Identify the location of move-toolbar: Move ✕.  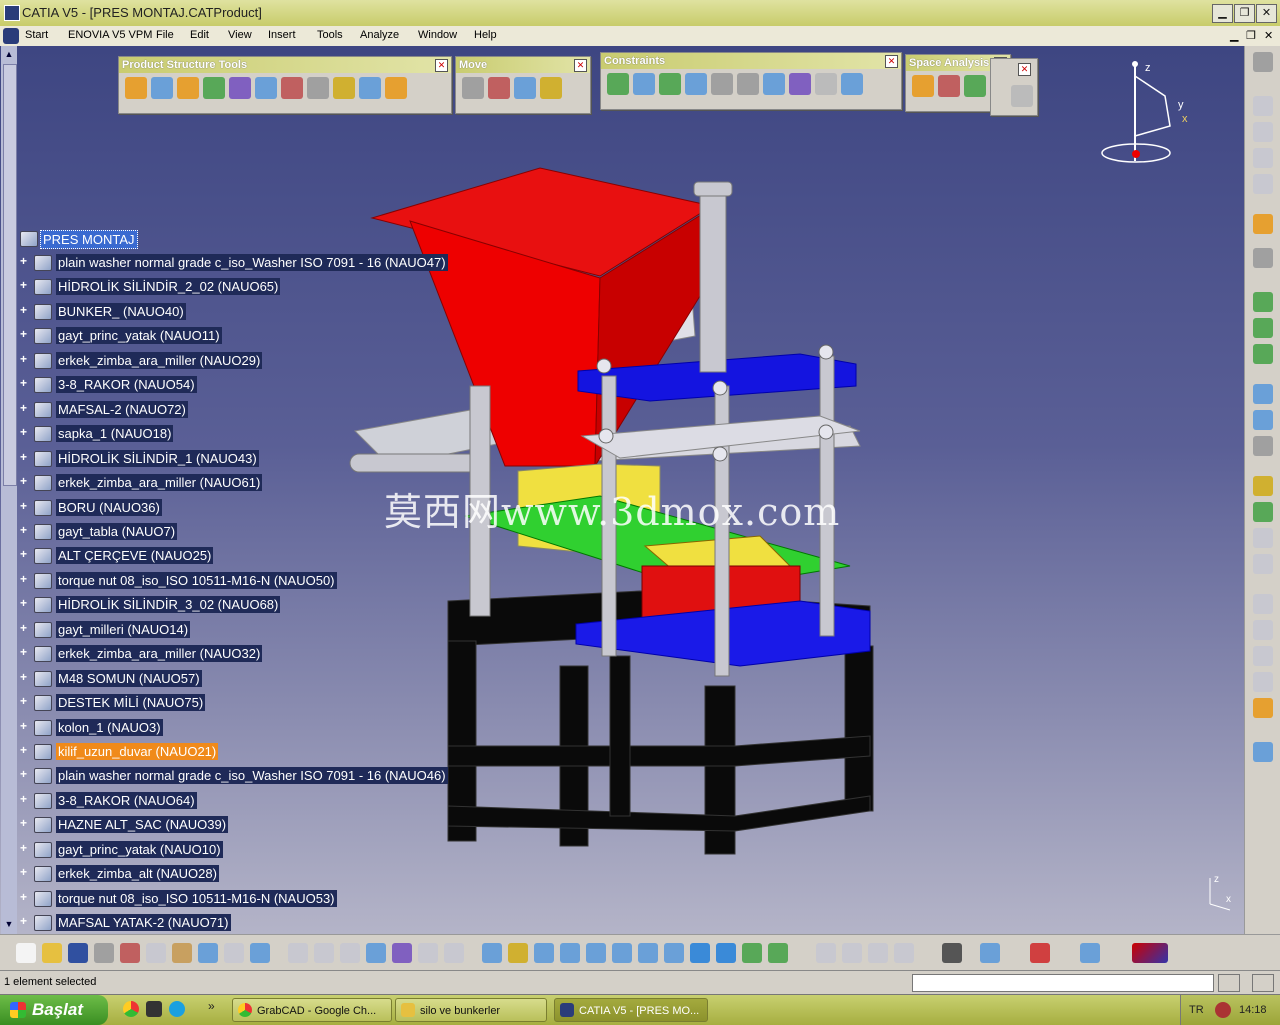
(523, 85).